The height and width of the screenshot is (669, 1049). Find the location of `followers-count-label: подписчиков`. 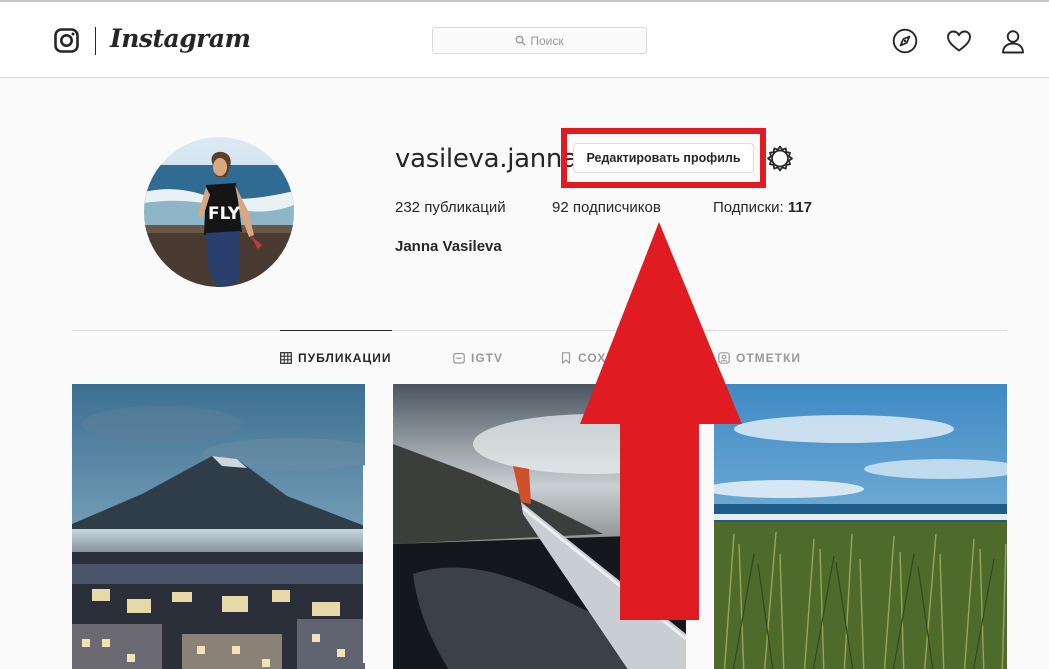

followers-count-label: подписчиков is located at coordinates (614, 207).